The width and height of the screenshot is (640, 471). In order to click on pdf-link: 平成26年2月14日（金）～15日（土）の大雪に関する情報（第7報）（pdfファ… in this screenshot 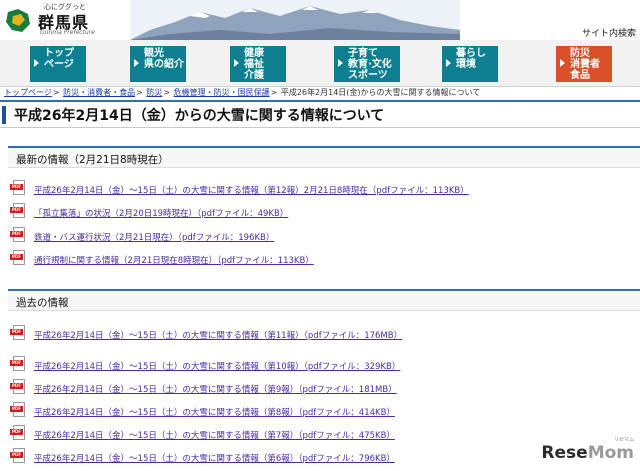, I will do `click(214, 435)`.